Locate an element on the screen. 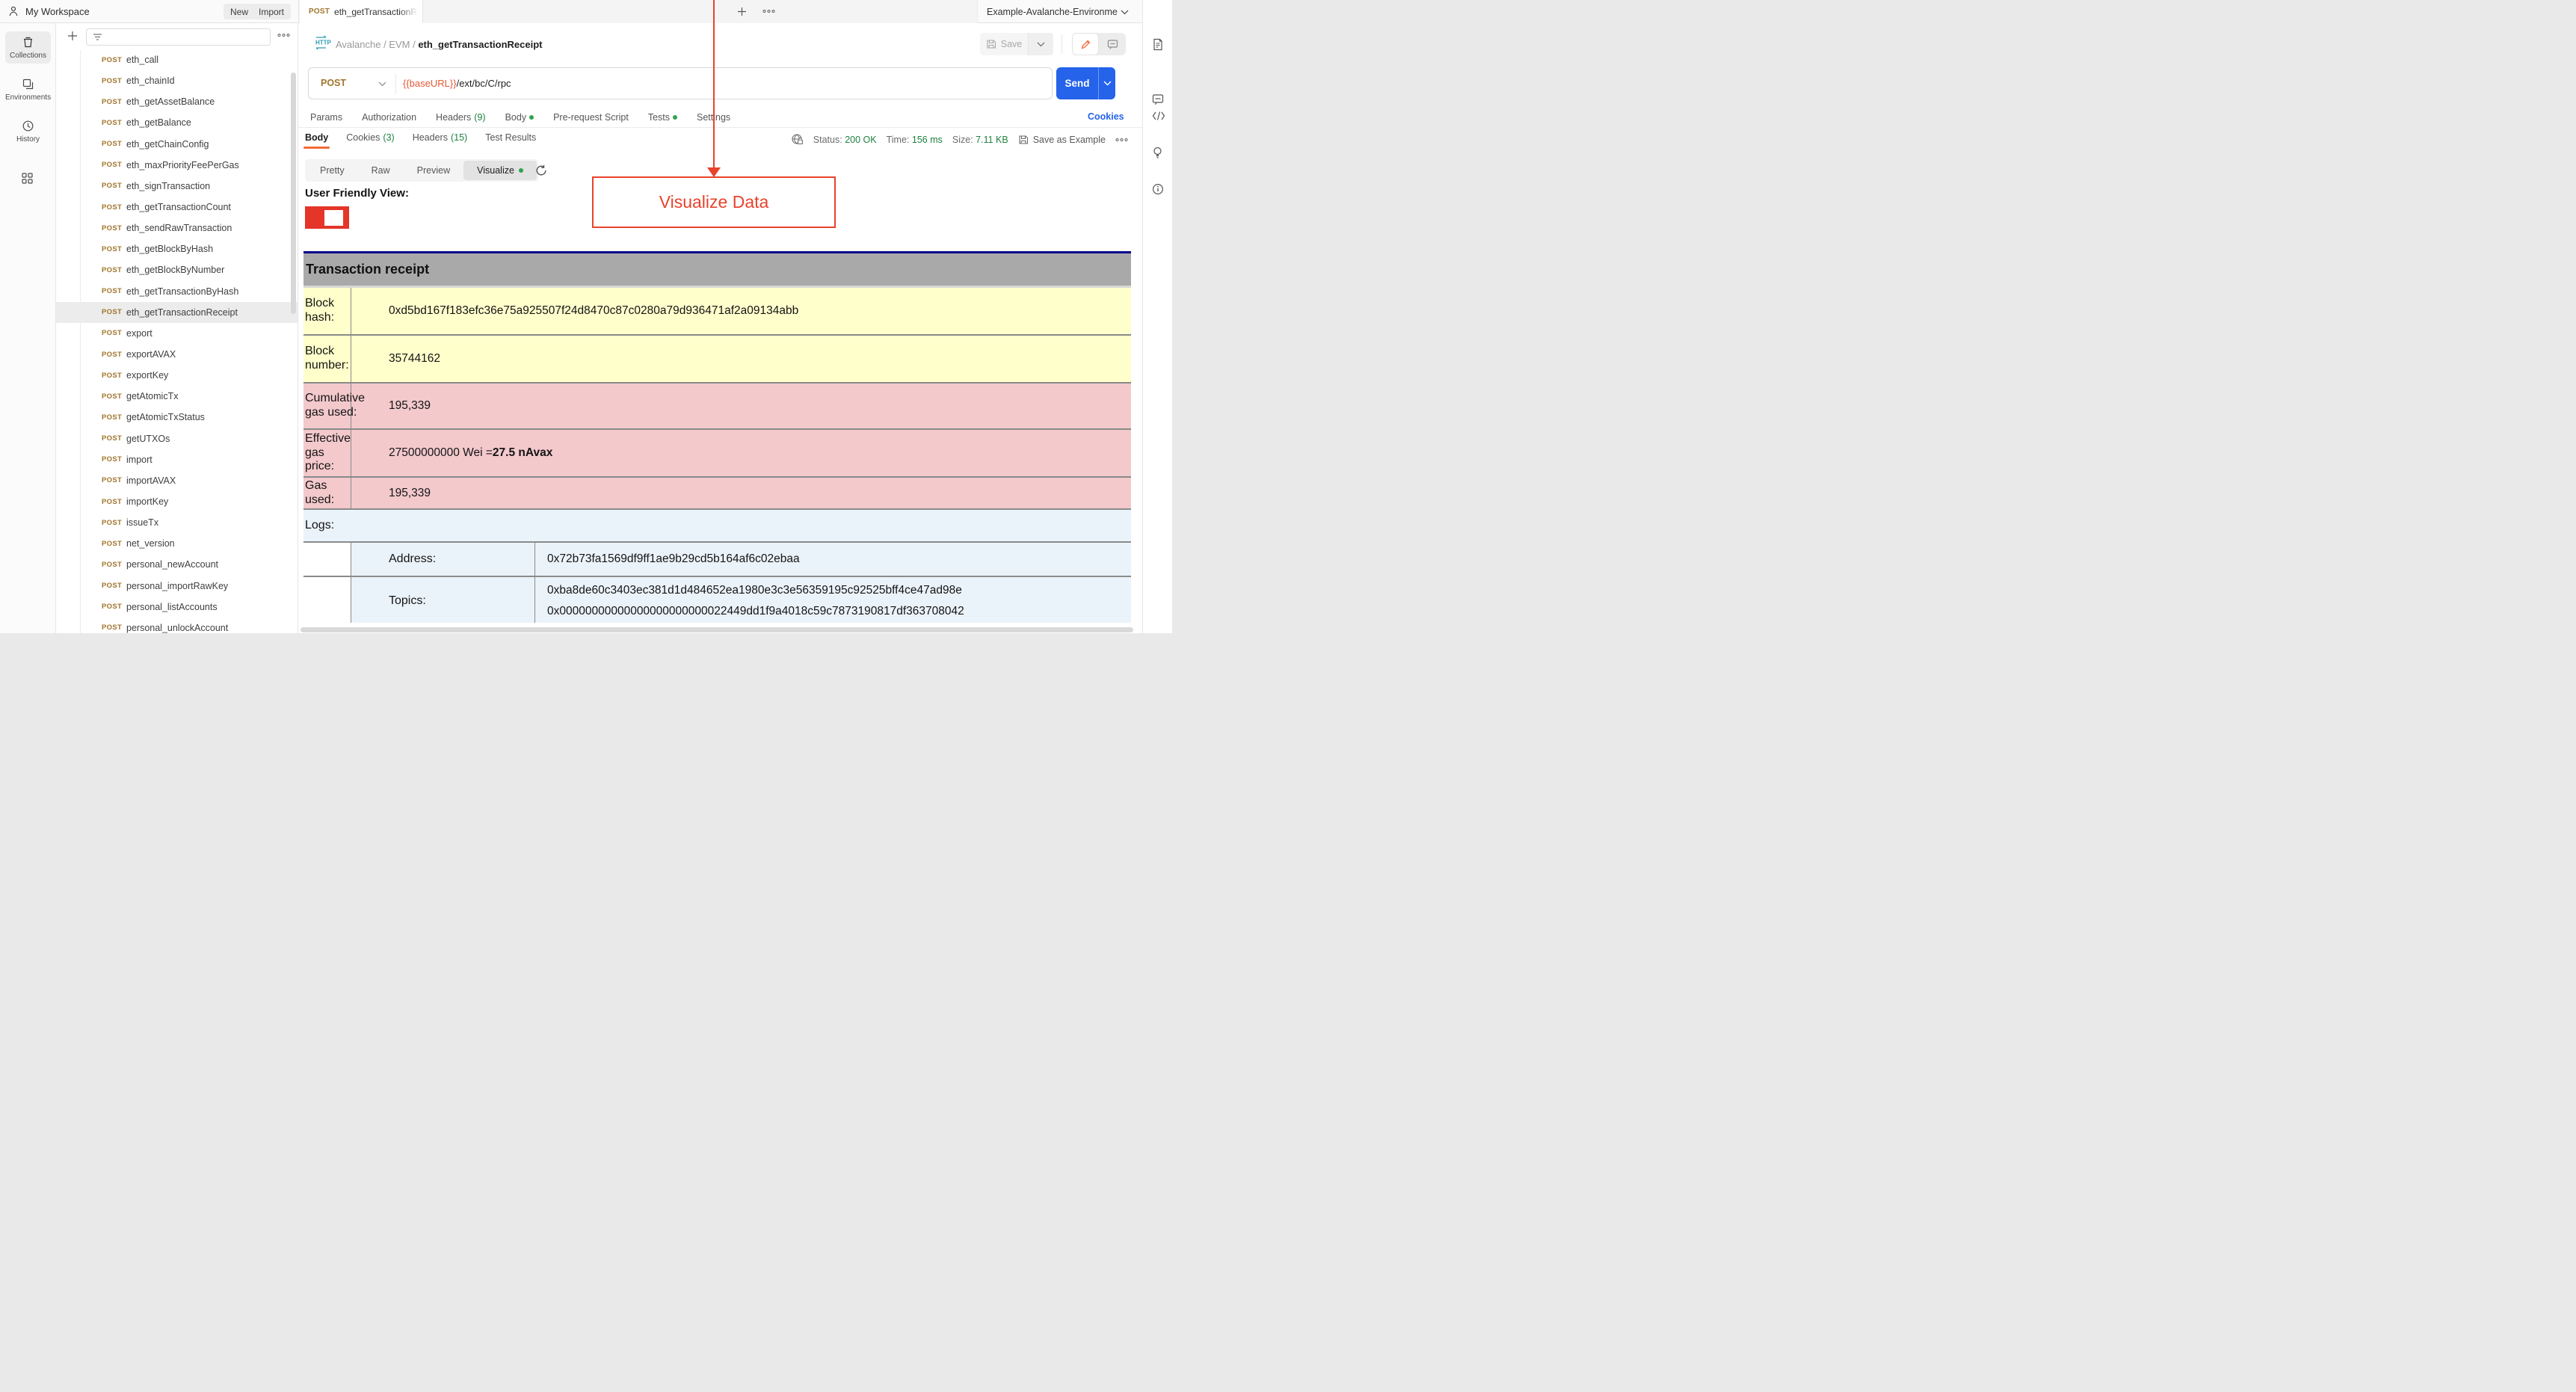 This screenshot has width=2576, height=1392. code-snippet-icon is located at coordinates (1158, 116).